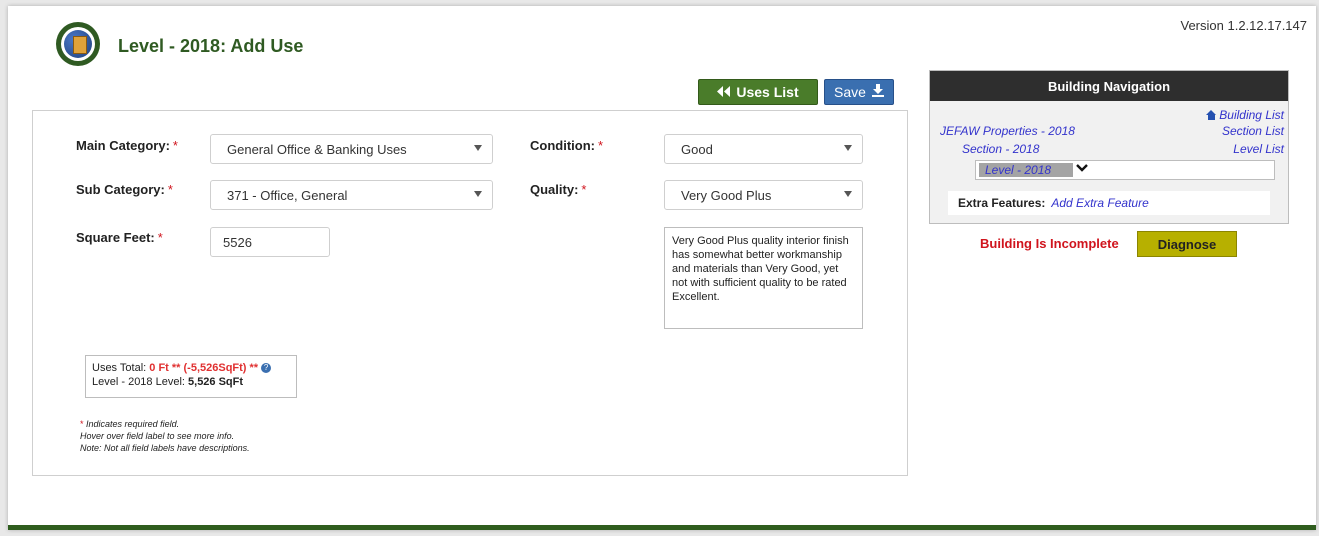 The width and height of the screenshot is (1319, 536). Describe the element at coordinates (204, 368) in the screenshot. I see `uses-total-value: 0 Ft ** (-5,526SqFt) **` at that location.